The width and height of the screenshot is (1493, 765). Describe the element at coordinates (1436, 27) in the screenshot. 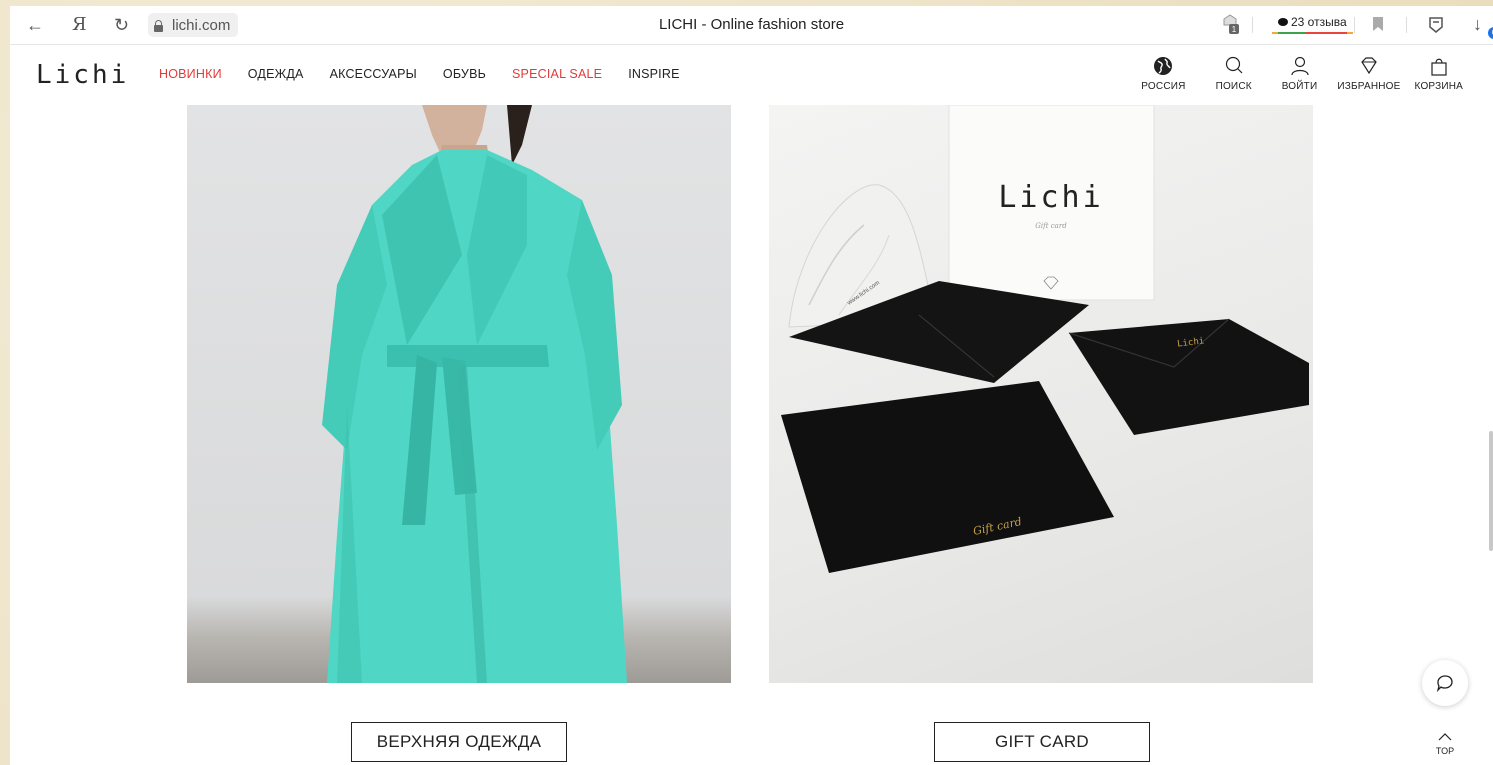

I see `protect-icon` at that location.